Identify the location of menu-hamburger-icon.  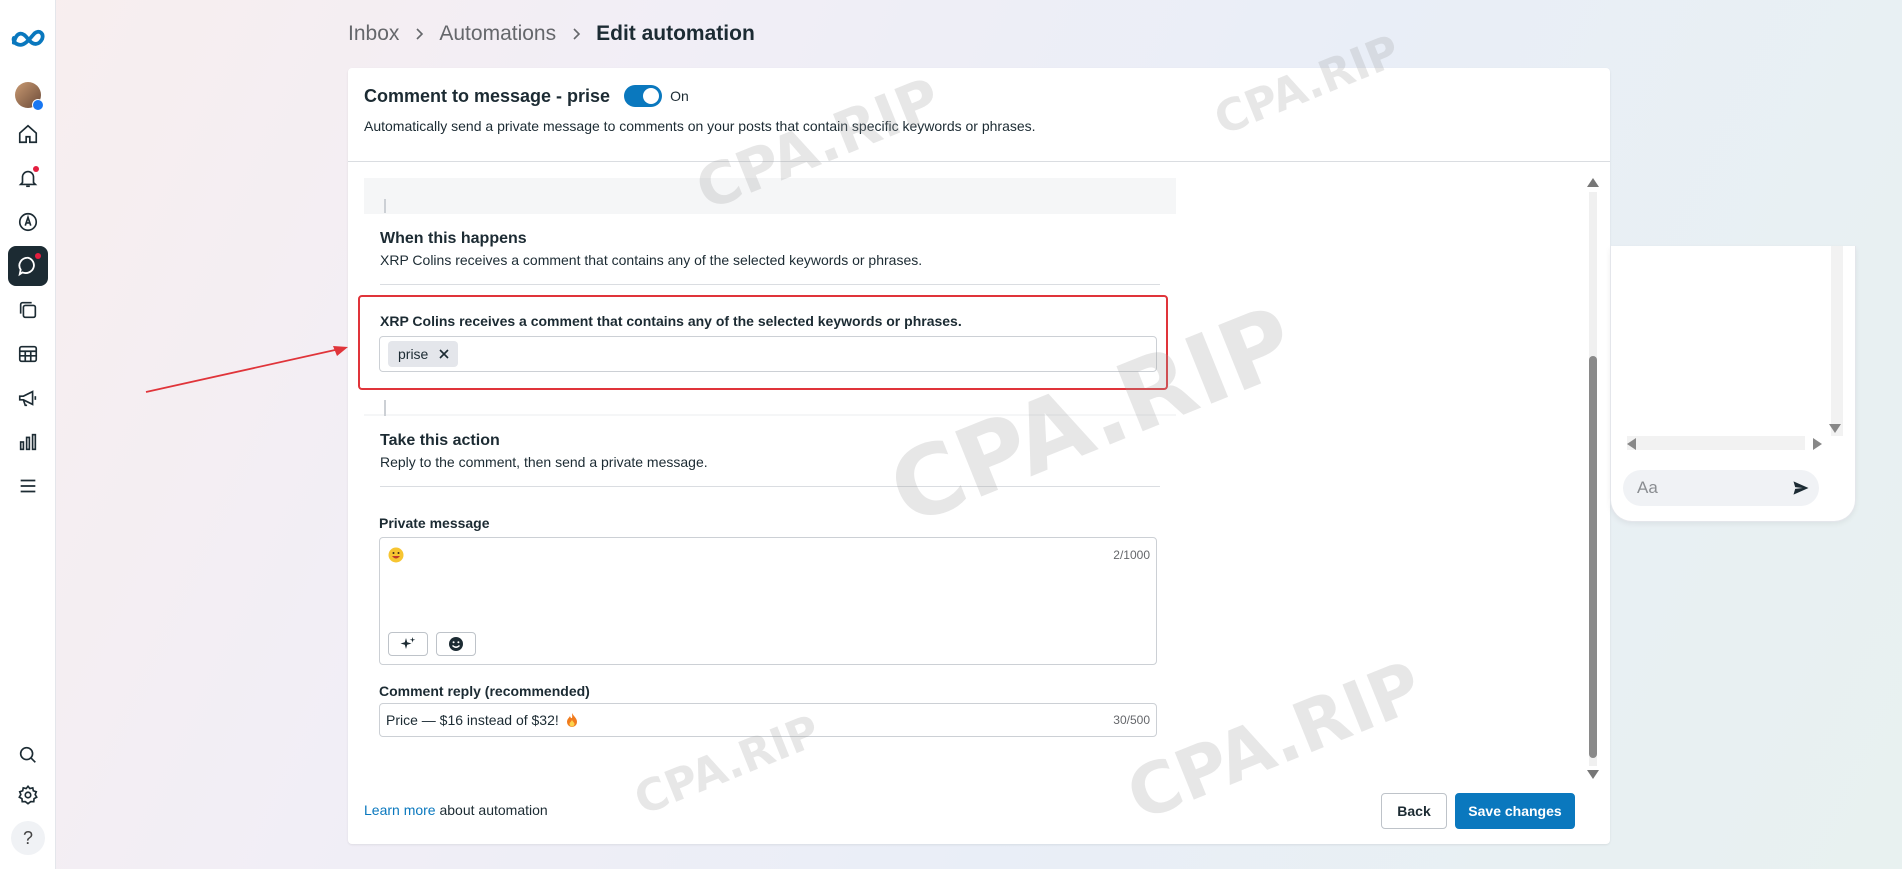
(28, 486).